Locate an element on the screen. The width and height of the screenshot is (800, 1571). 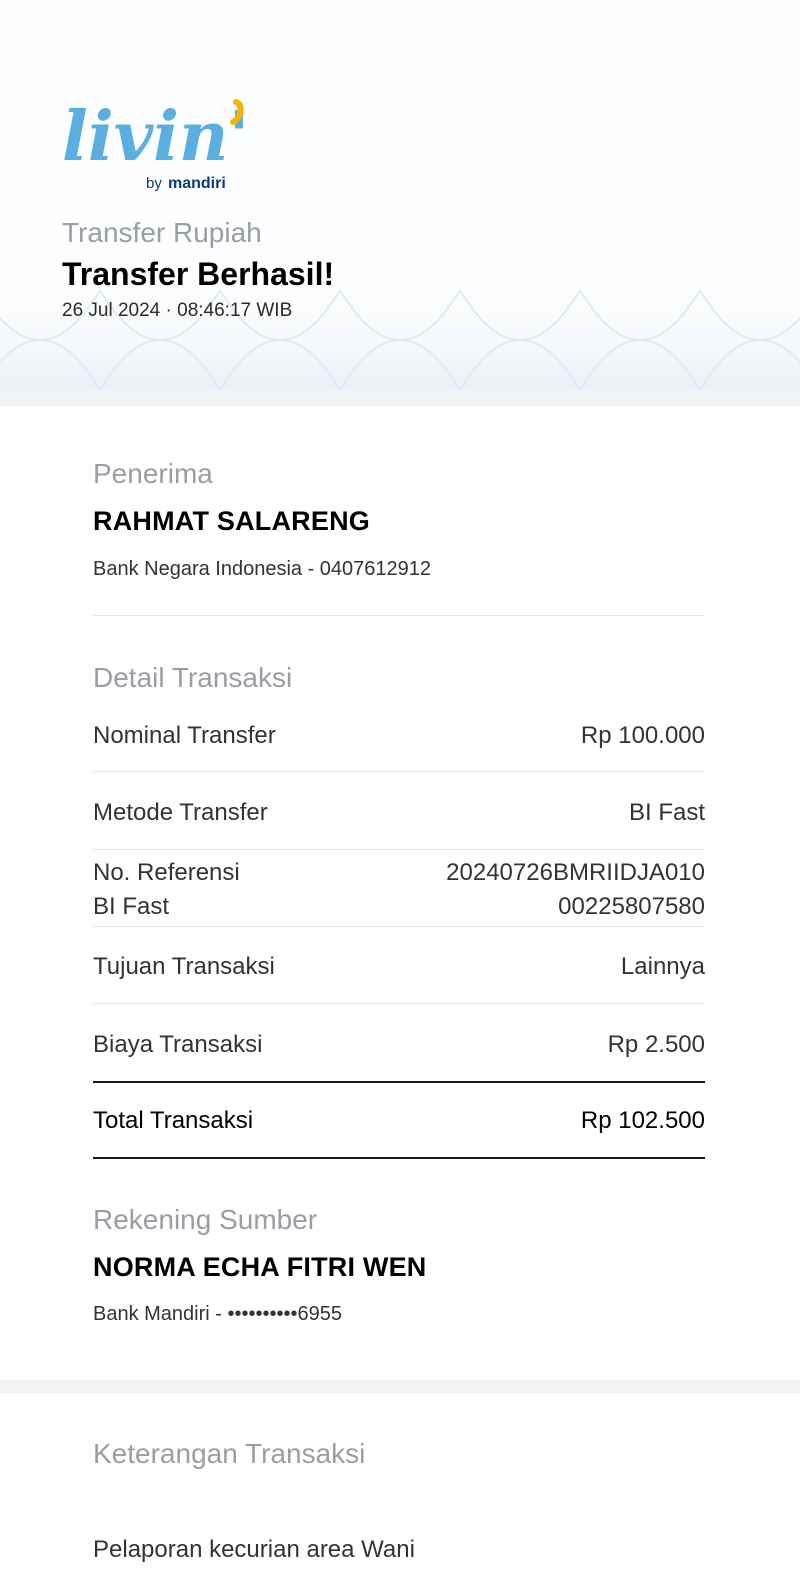
total-transaction-value: Rp 102.500 is located at coordinates (642, 1120).